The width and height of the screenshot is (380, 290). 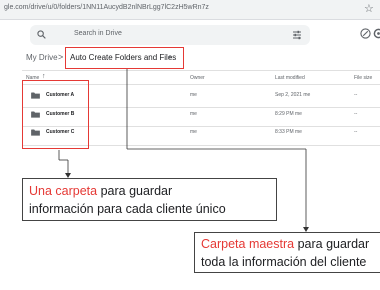 What do you see at coordinates (284, 114) in the screenshot?
I see `modified-date: 8:29 PM` at bounding box center [284, 114].